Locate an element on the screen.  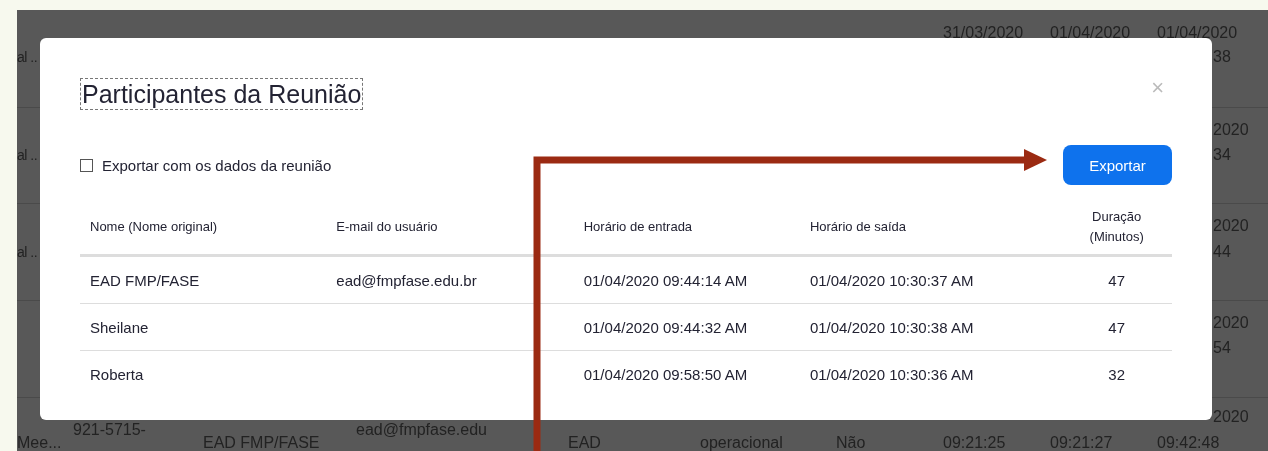
table-cell: 01/04/2020 09:44:14 AM is located at coordinates (665, 280).